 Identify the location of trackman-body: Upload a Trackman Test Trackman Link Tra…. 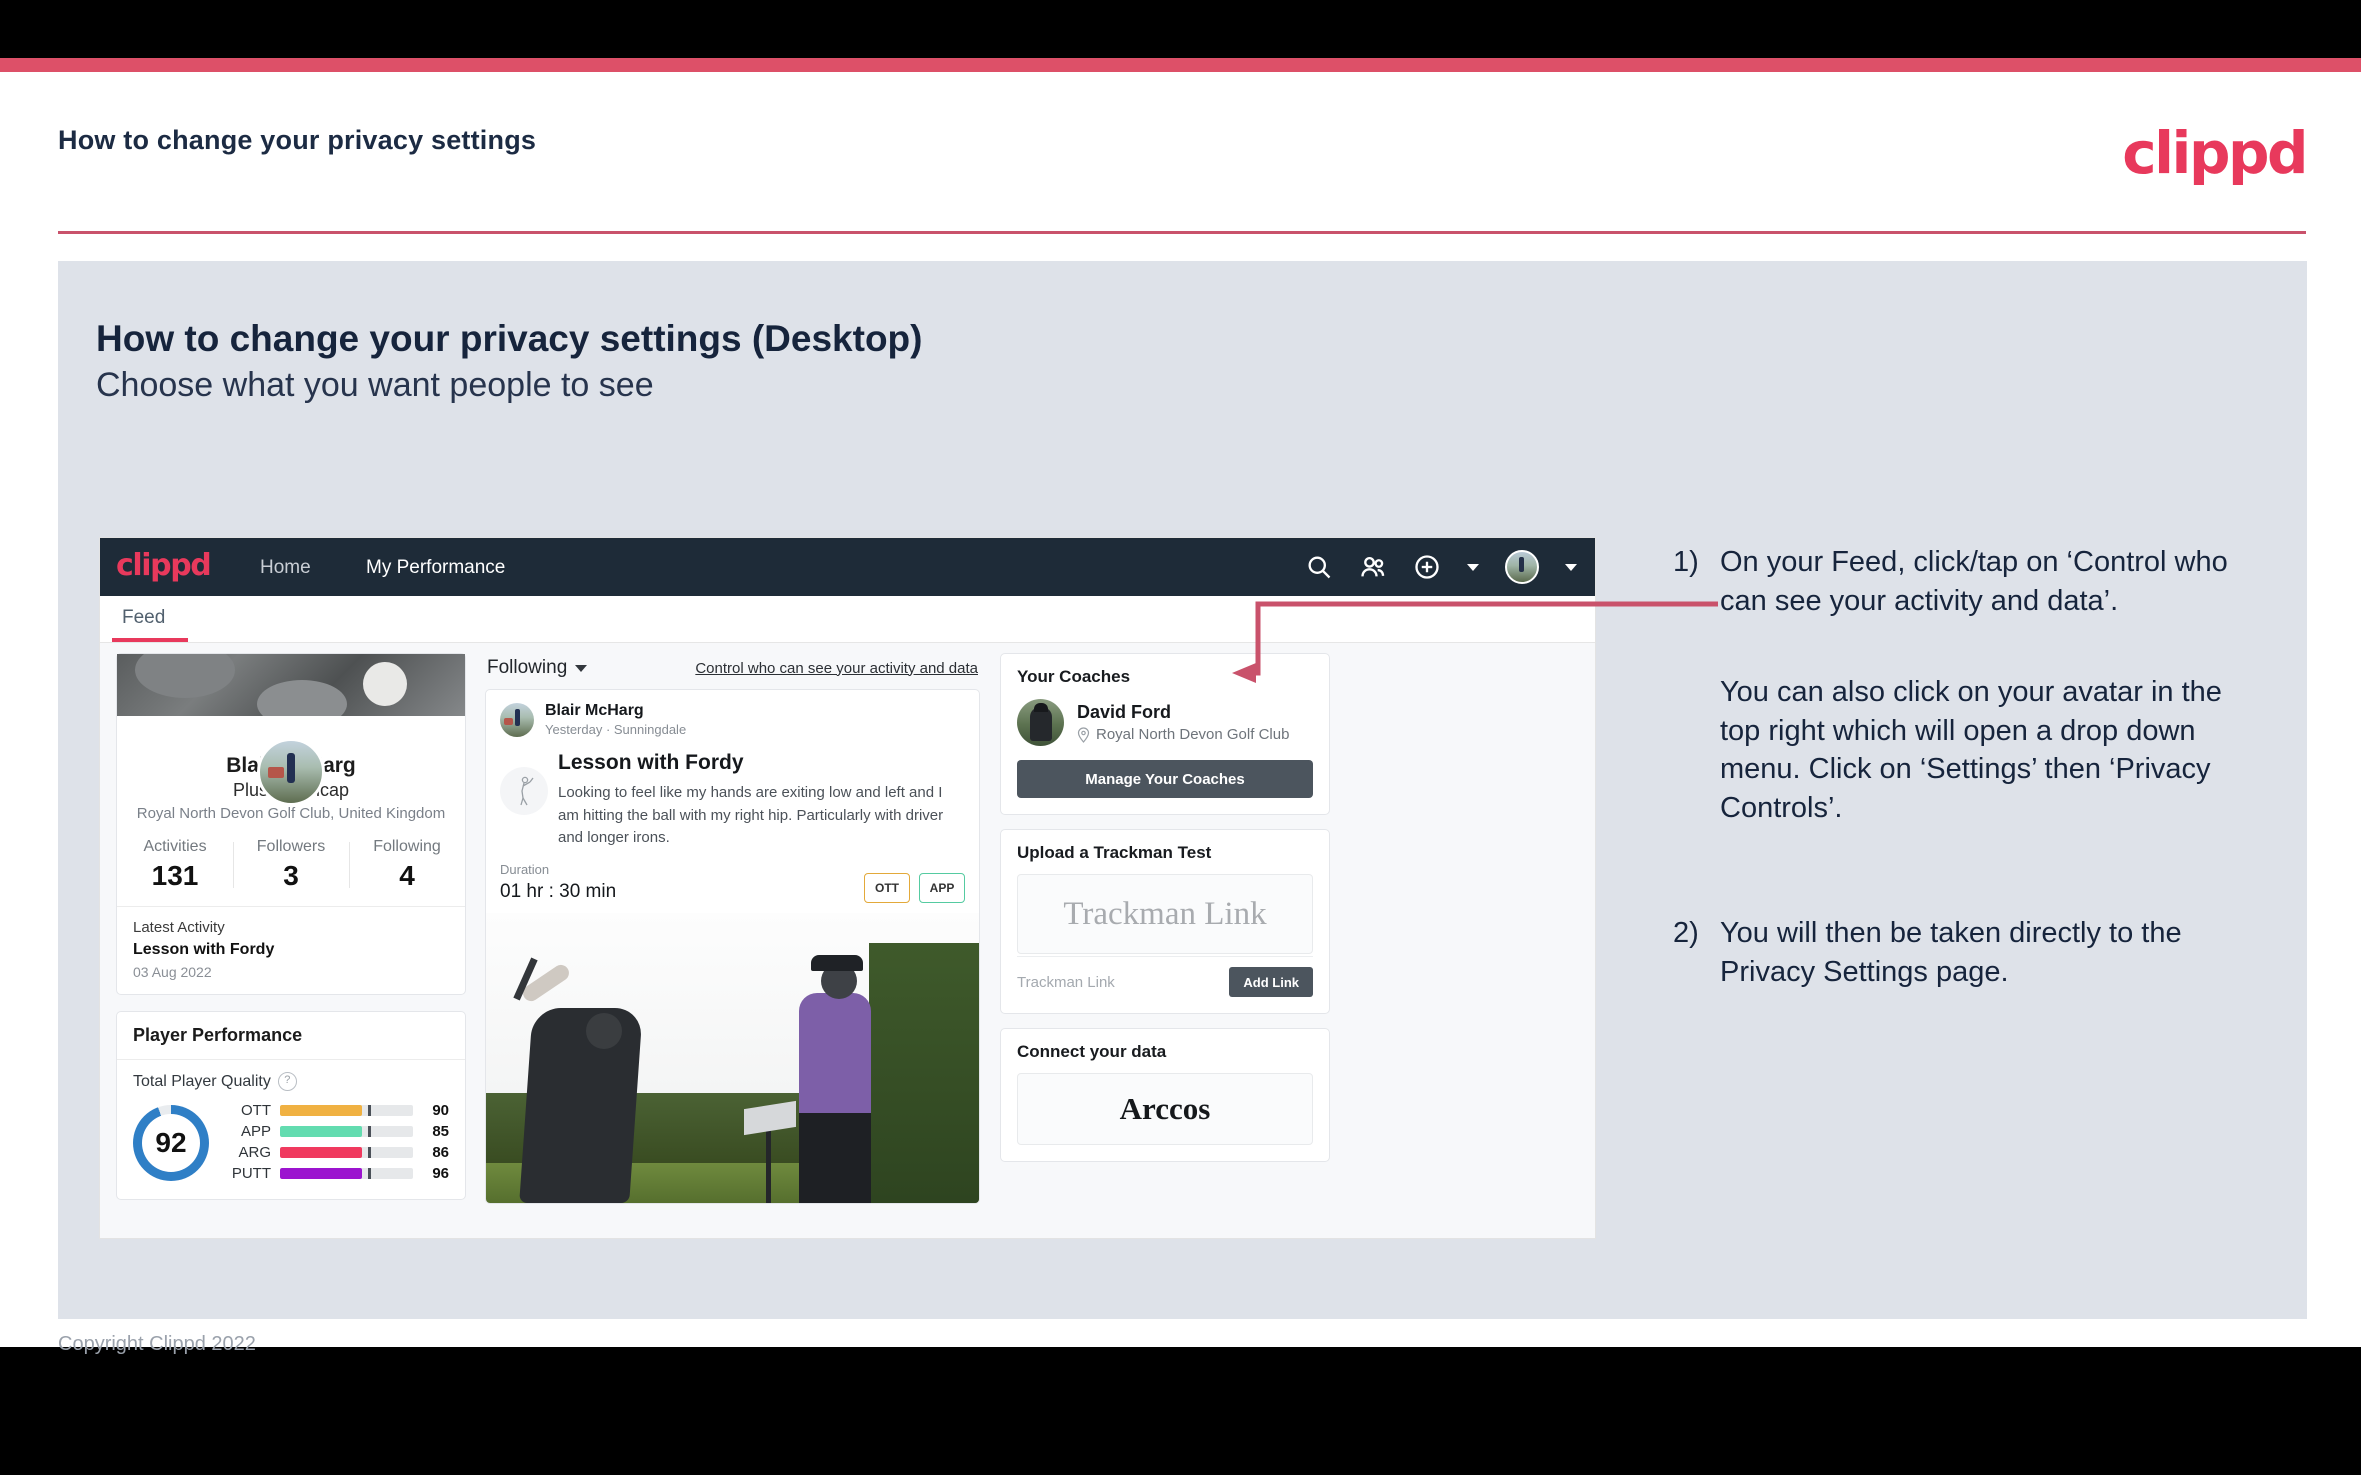
(1165, 921).